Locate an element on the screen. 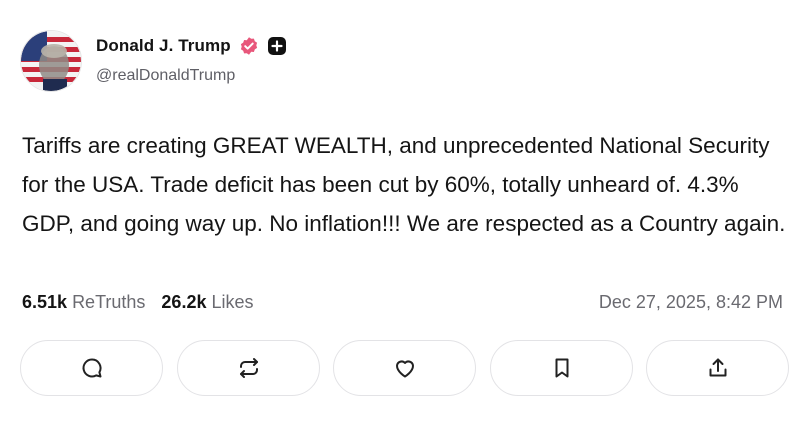 This screenshot has width=800, height=430. verified-icon is located at coordinates (249, 46).